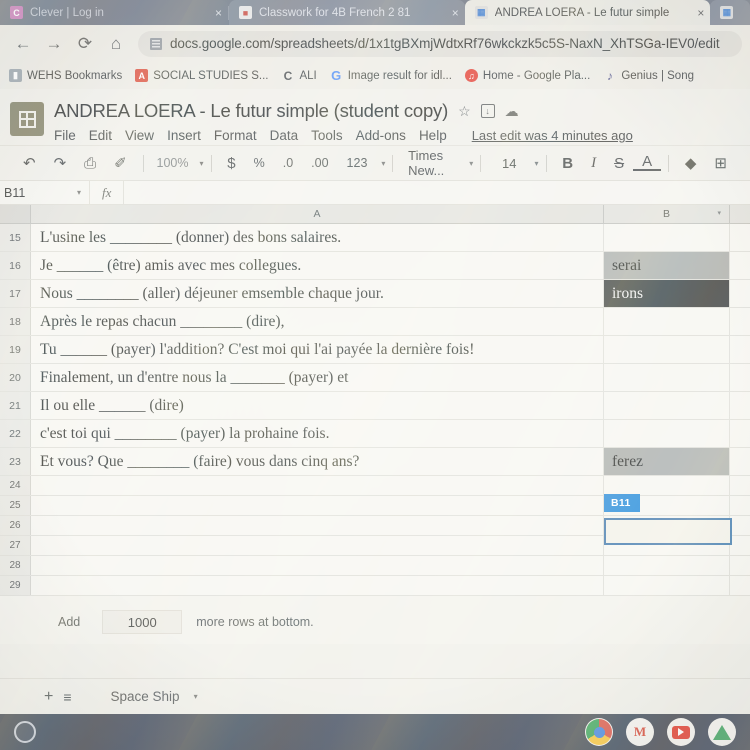 The image size is (750, 750). Describe the element at coordinates (599, 732) in the screenshot. I see `chrome-icon` at that location.